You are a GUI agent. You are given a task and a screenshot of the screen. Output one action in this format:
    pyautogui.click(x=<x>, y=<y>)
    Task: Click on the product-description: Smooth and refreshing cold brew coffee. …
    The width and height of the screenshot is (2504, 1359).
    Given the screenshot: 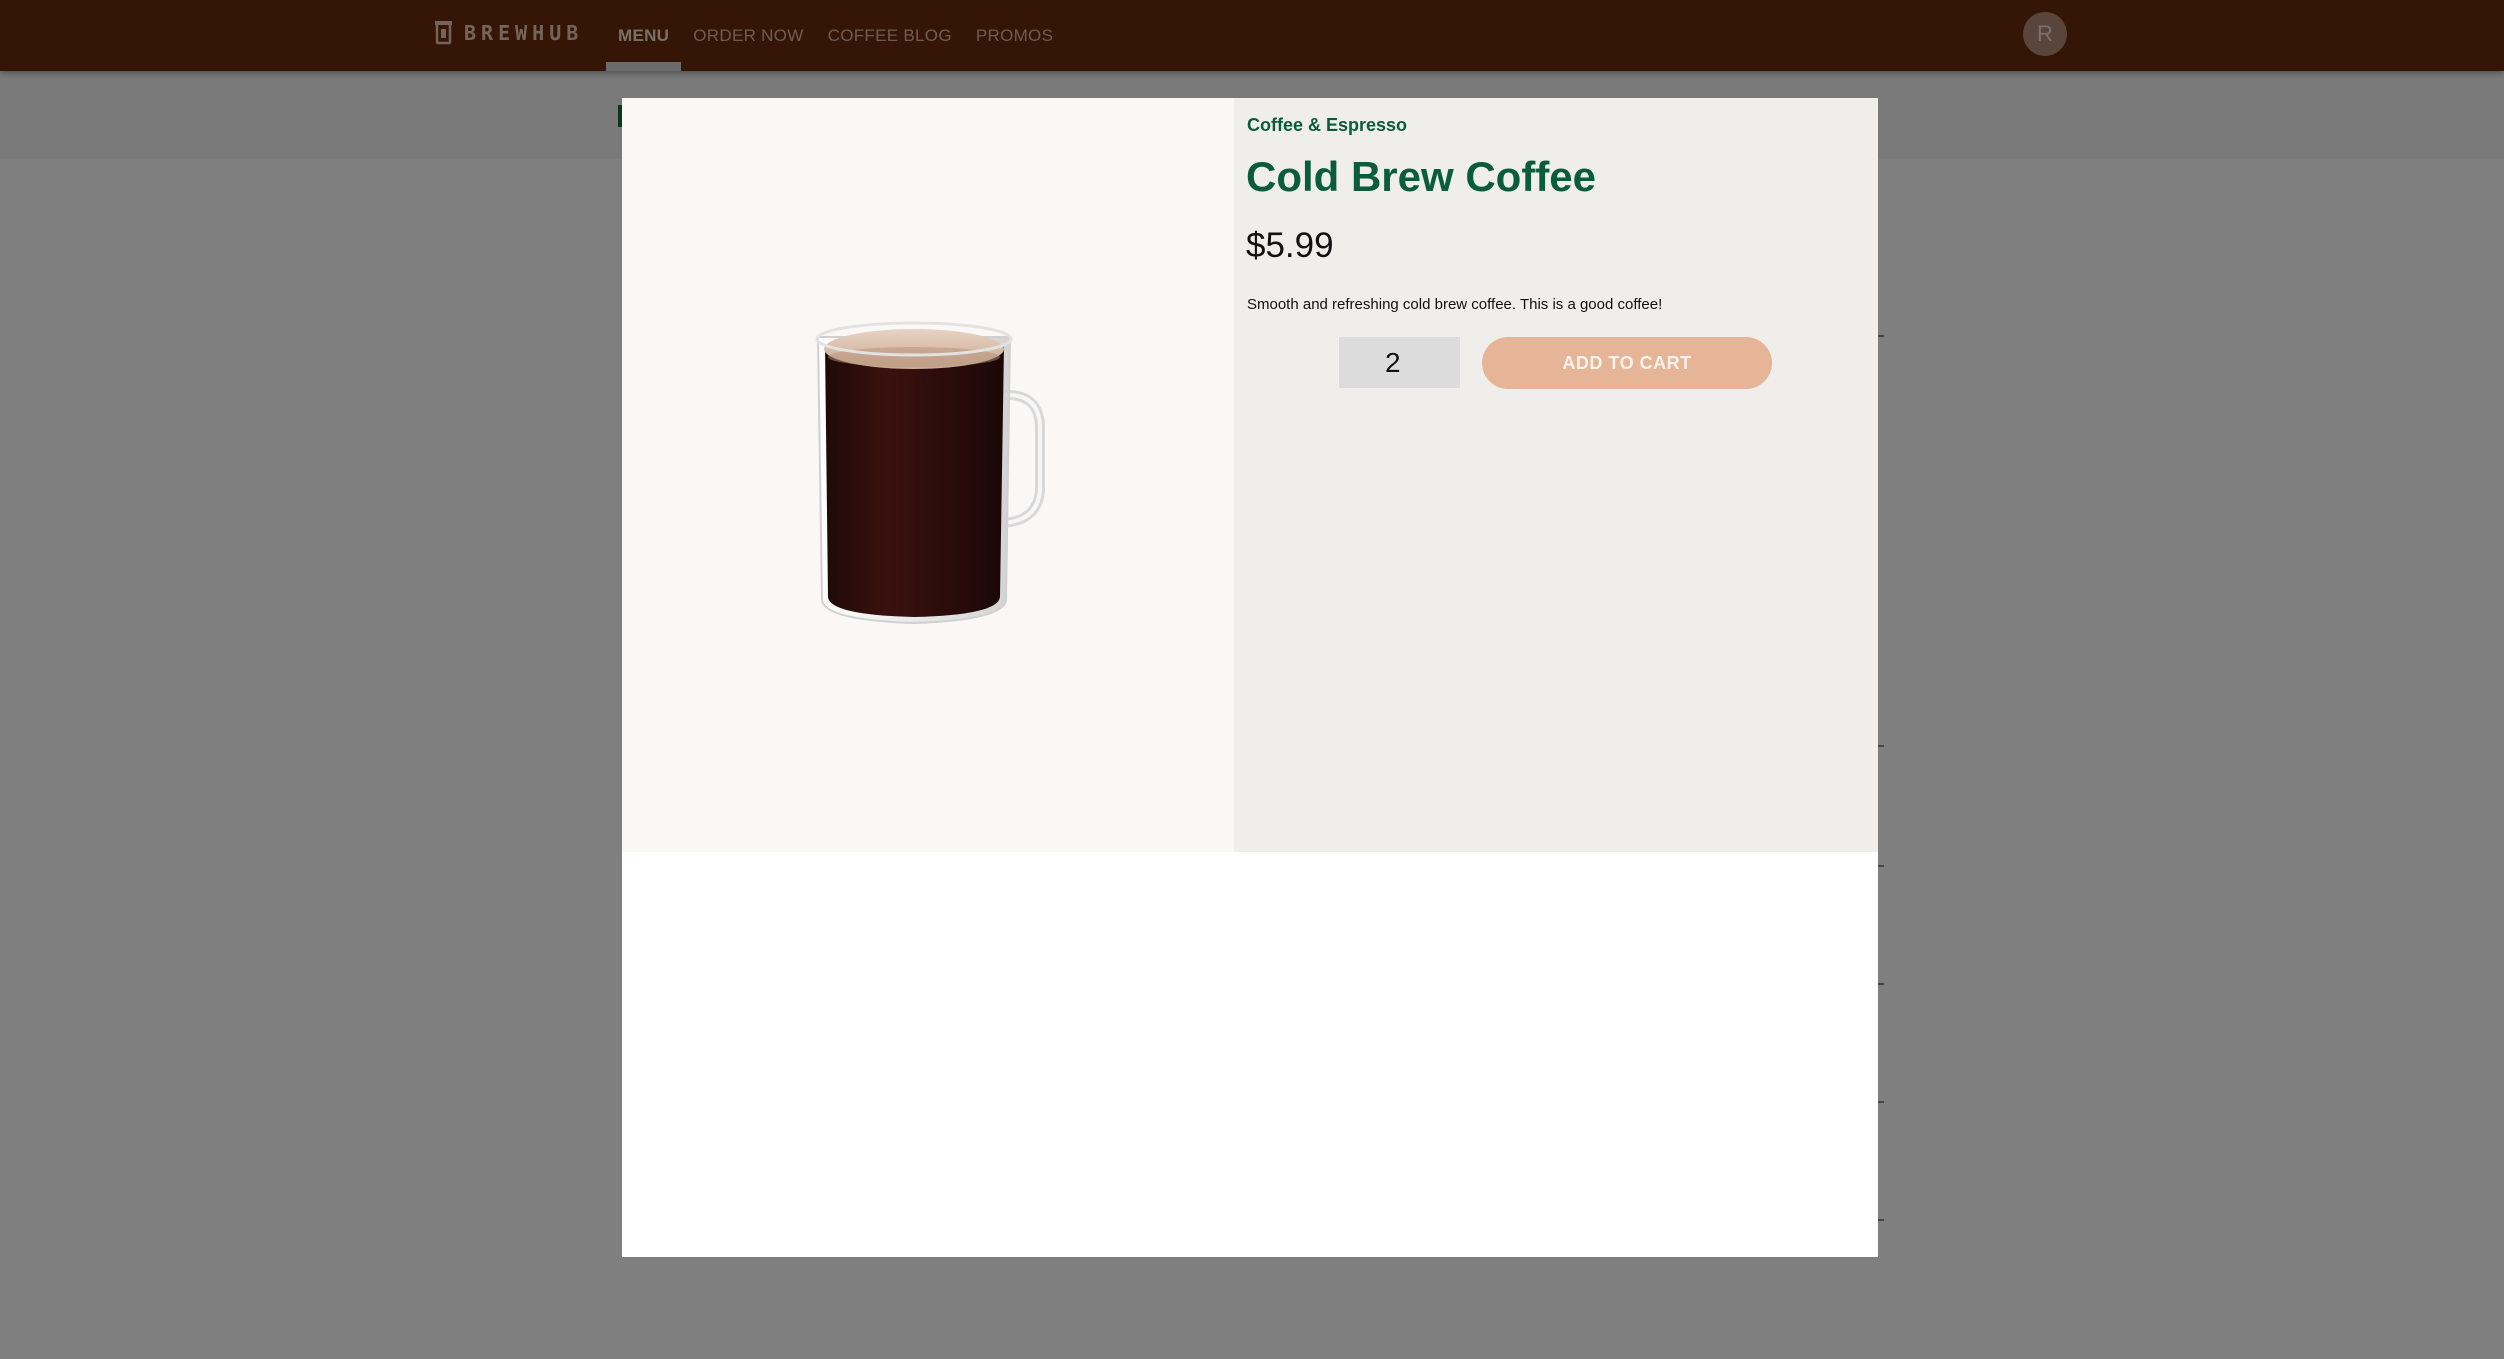 What is the action you would take?
    pyautogui.click(x=1455, y=304)
    